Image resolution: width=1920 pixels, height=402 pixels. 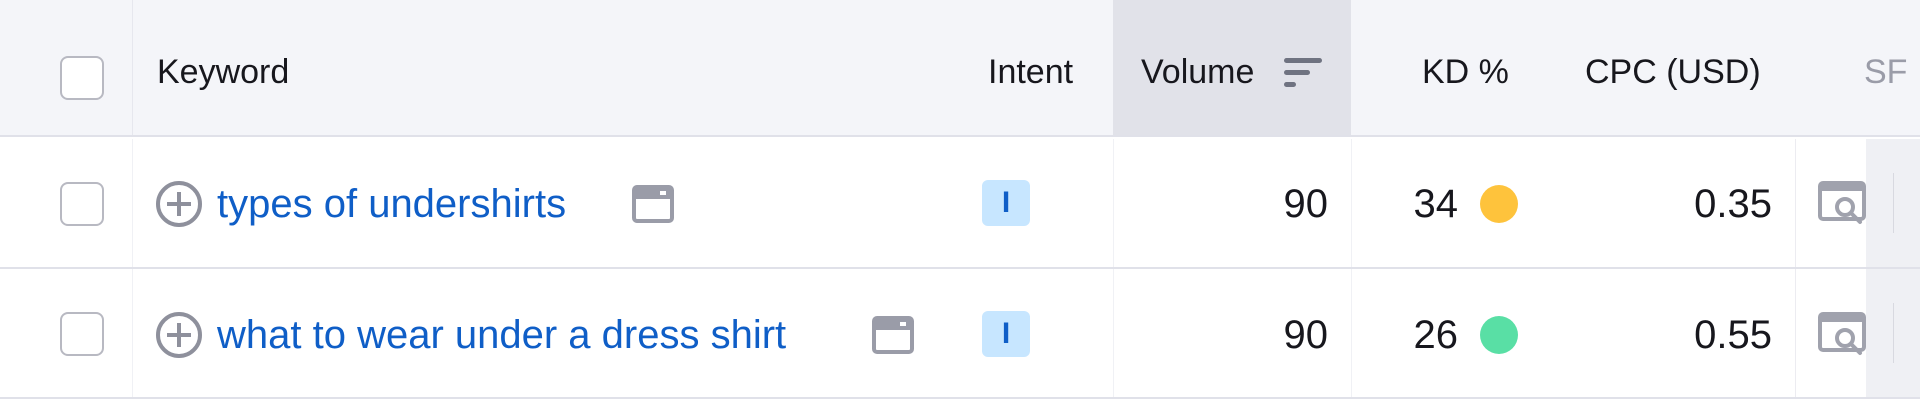 I want to click on column-header-keyword: Keyword, so click(x=223, y=72).